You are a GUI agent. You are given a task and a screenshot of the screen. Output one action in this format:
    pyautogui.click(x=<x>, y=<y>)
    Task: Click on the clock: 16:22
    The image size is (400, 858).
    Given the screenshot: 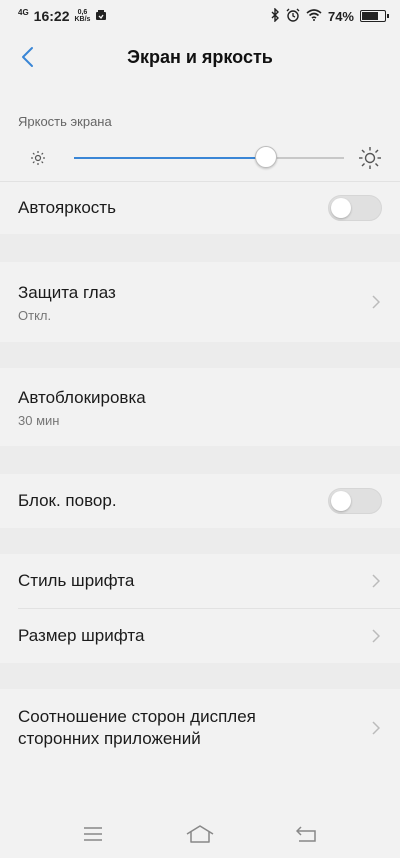 What is the action you would take?
    pyautogui.click(x=51, y=16)
    